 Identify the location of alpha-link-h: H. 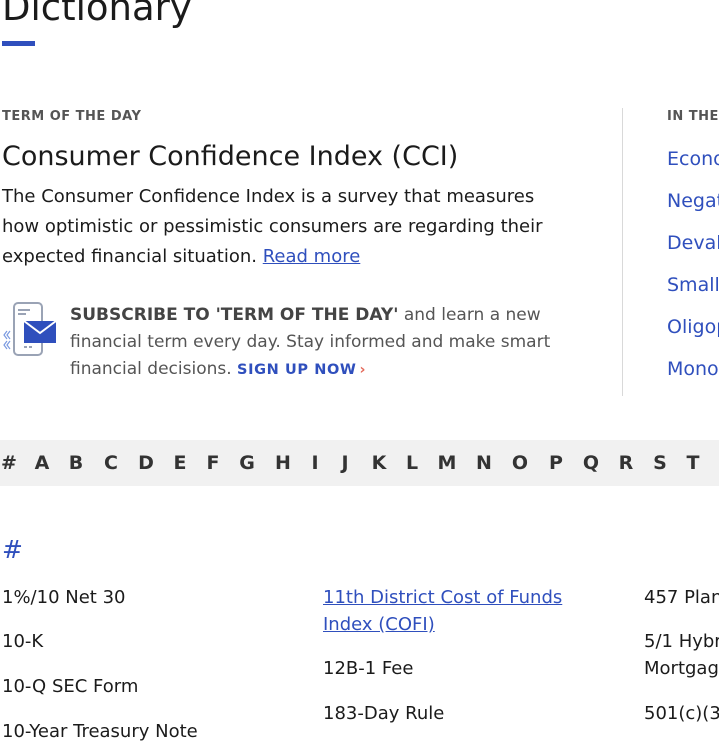
(283, 463).